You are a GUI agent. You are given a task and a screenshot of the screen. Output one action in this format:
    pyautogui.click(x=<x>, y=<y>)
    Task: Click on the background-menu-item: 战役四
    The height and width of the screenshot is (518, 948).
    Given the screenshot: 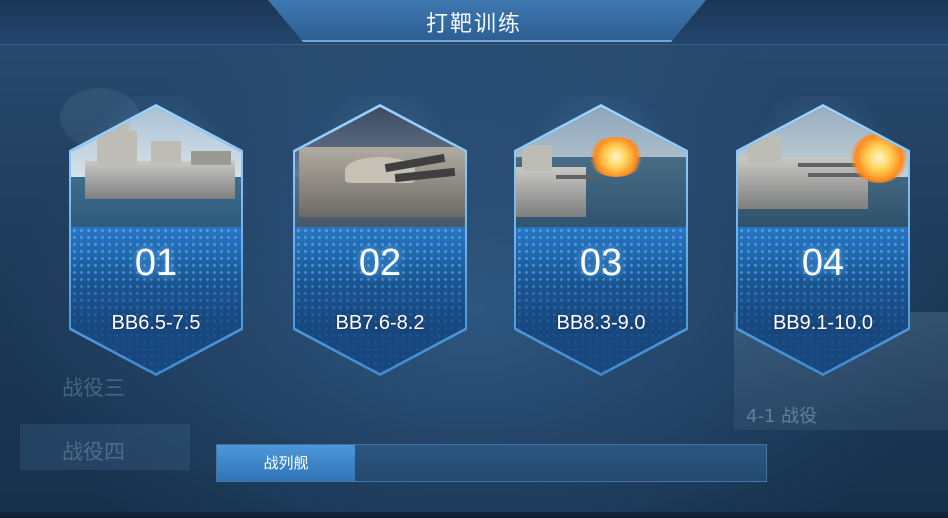 What is the action you would take?
    pyautogui.click(x=93, y=452)
    